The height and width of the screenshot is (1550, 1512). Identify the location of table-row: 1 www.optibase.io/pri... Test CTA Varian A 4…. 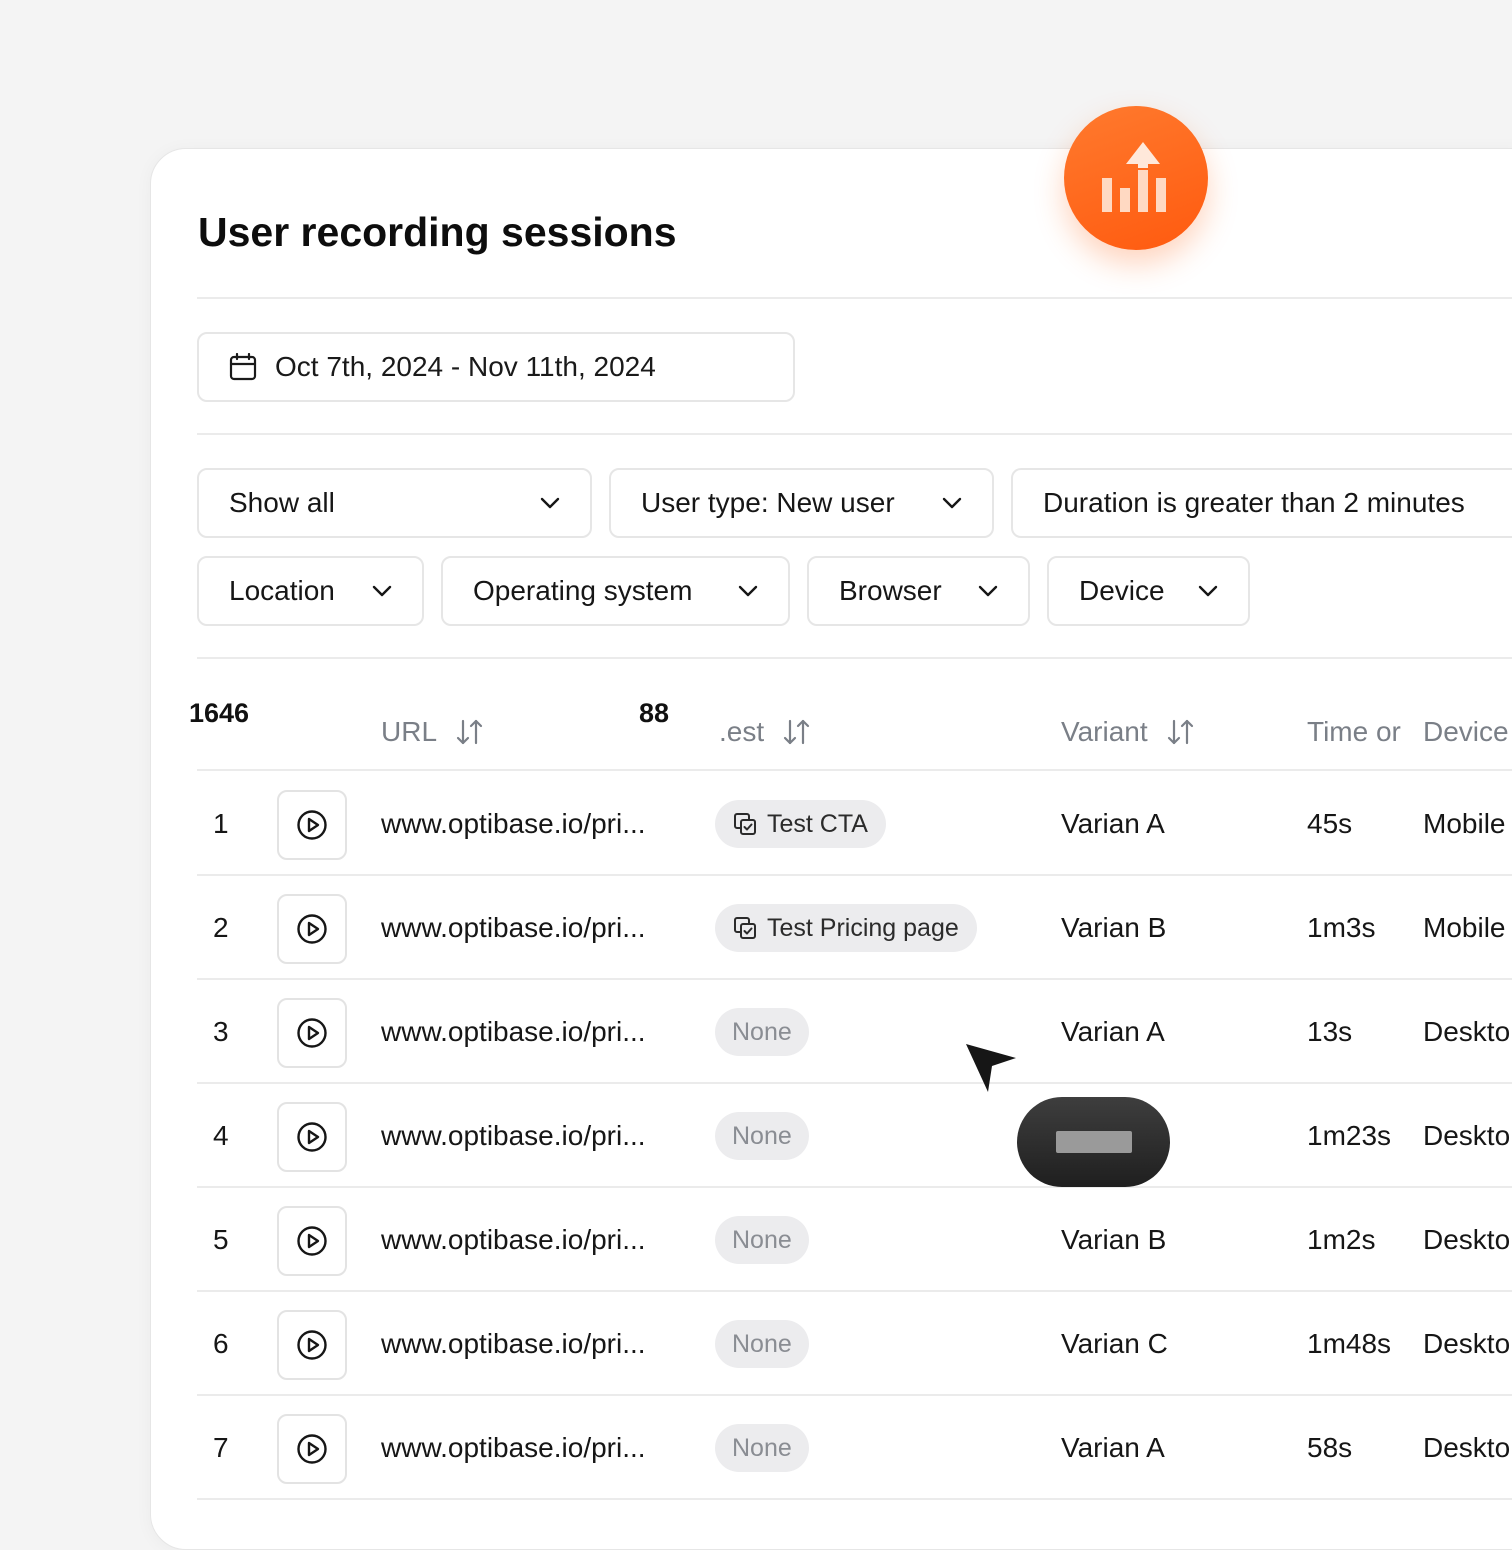
(854, 824).